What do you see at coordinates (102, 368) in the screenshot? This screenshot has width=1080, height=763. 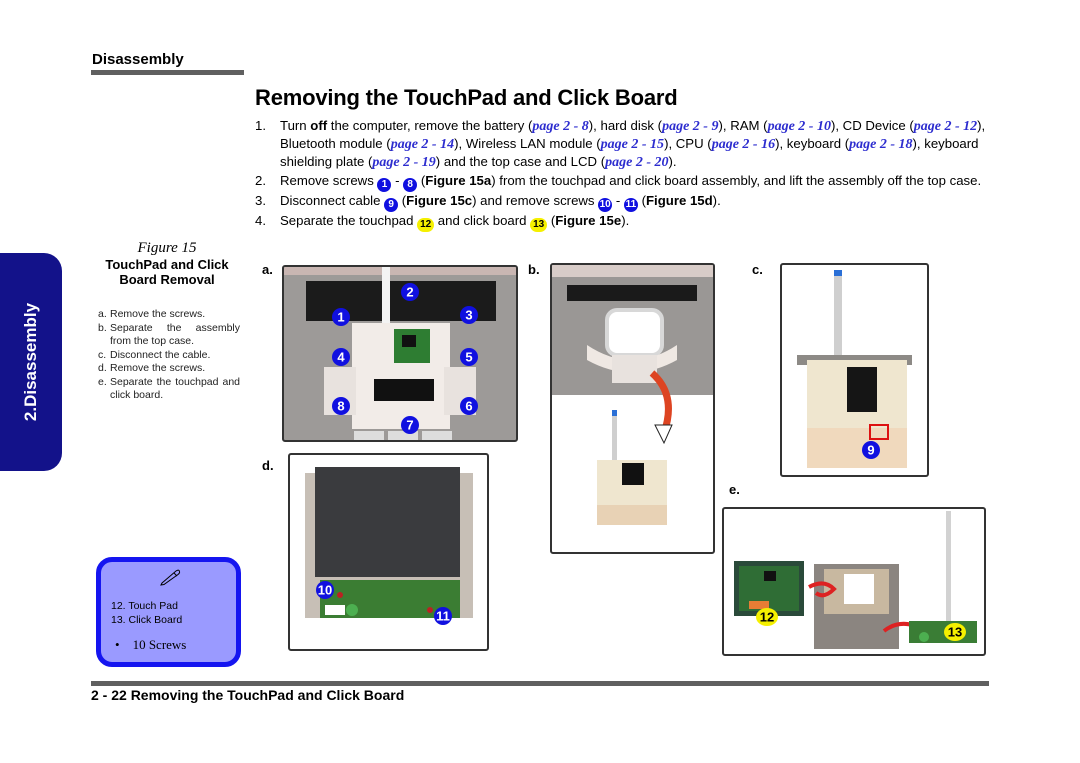 I see `legend-key: d.` at bounding box center [102, 368].